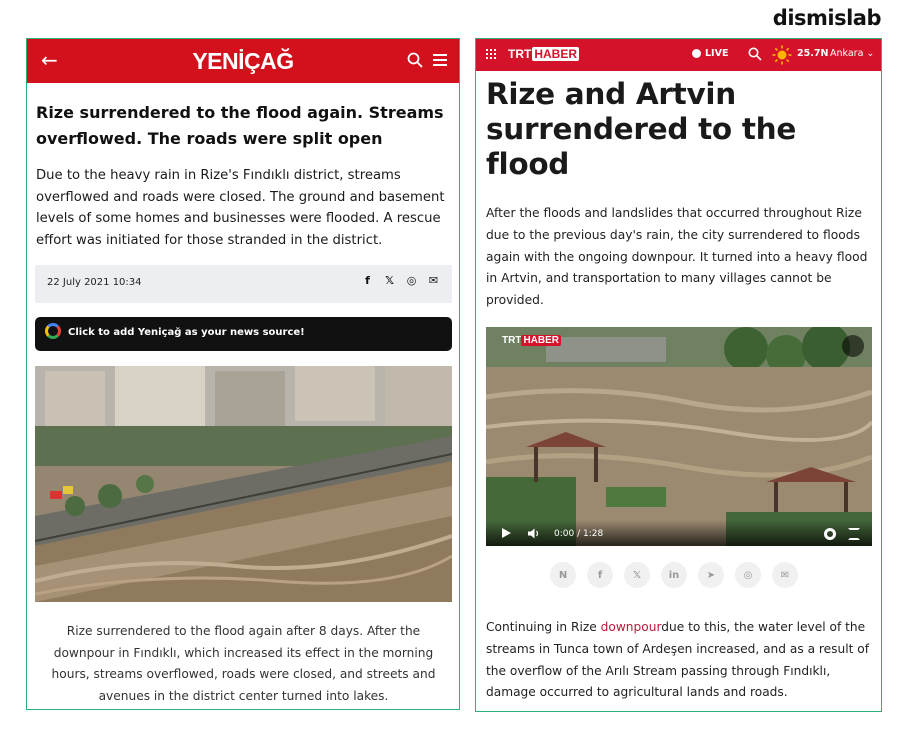  I want to click on flood-photo-illustration, so click(243, 484).